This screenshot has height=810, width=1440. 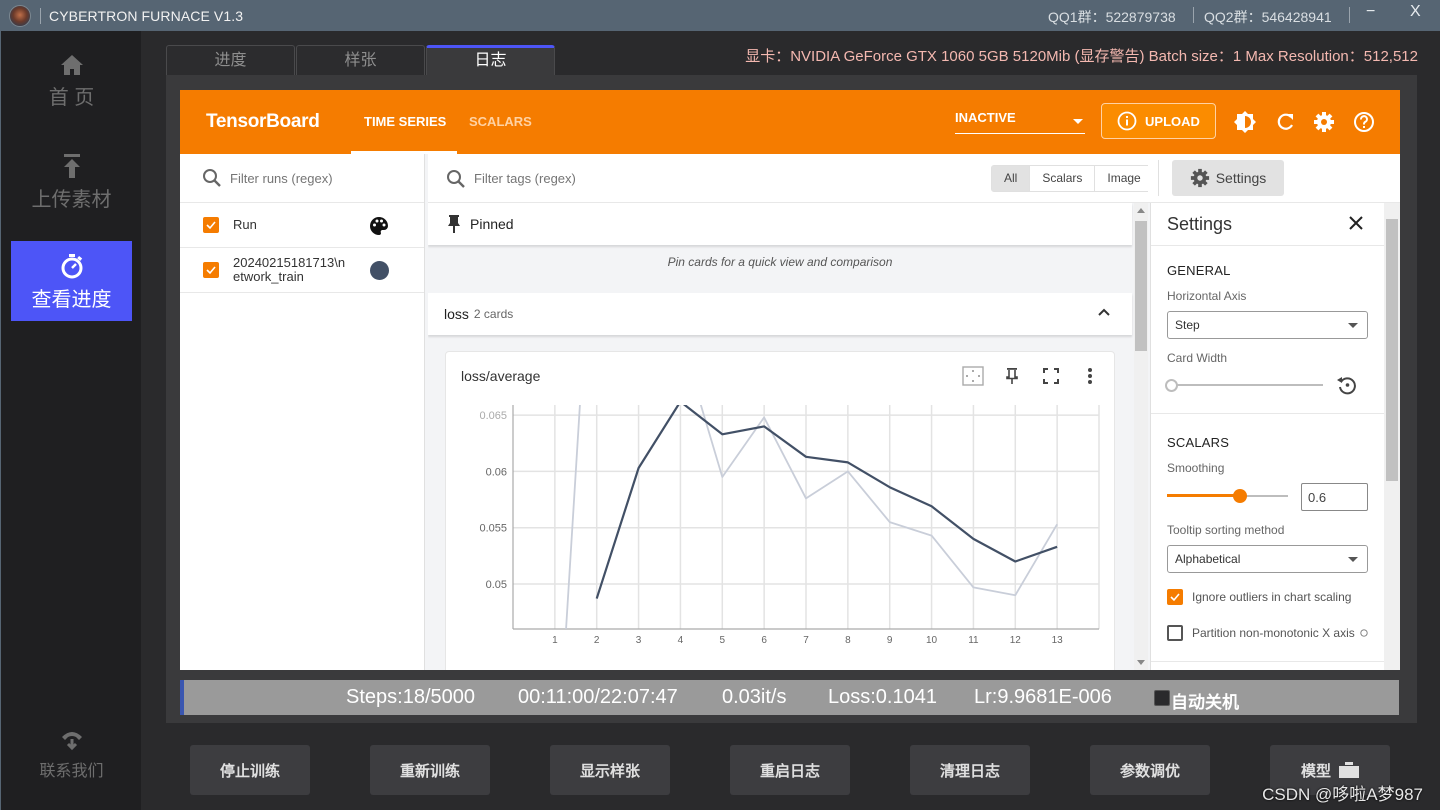 What do you see at coordinates (1364, 633) in the screenshot?
I see `help-small-icon` at bounding box center [1364, 633].